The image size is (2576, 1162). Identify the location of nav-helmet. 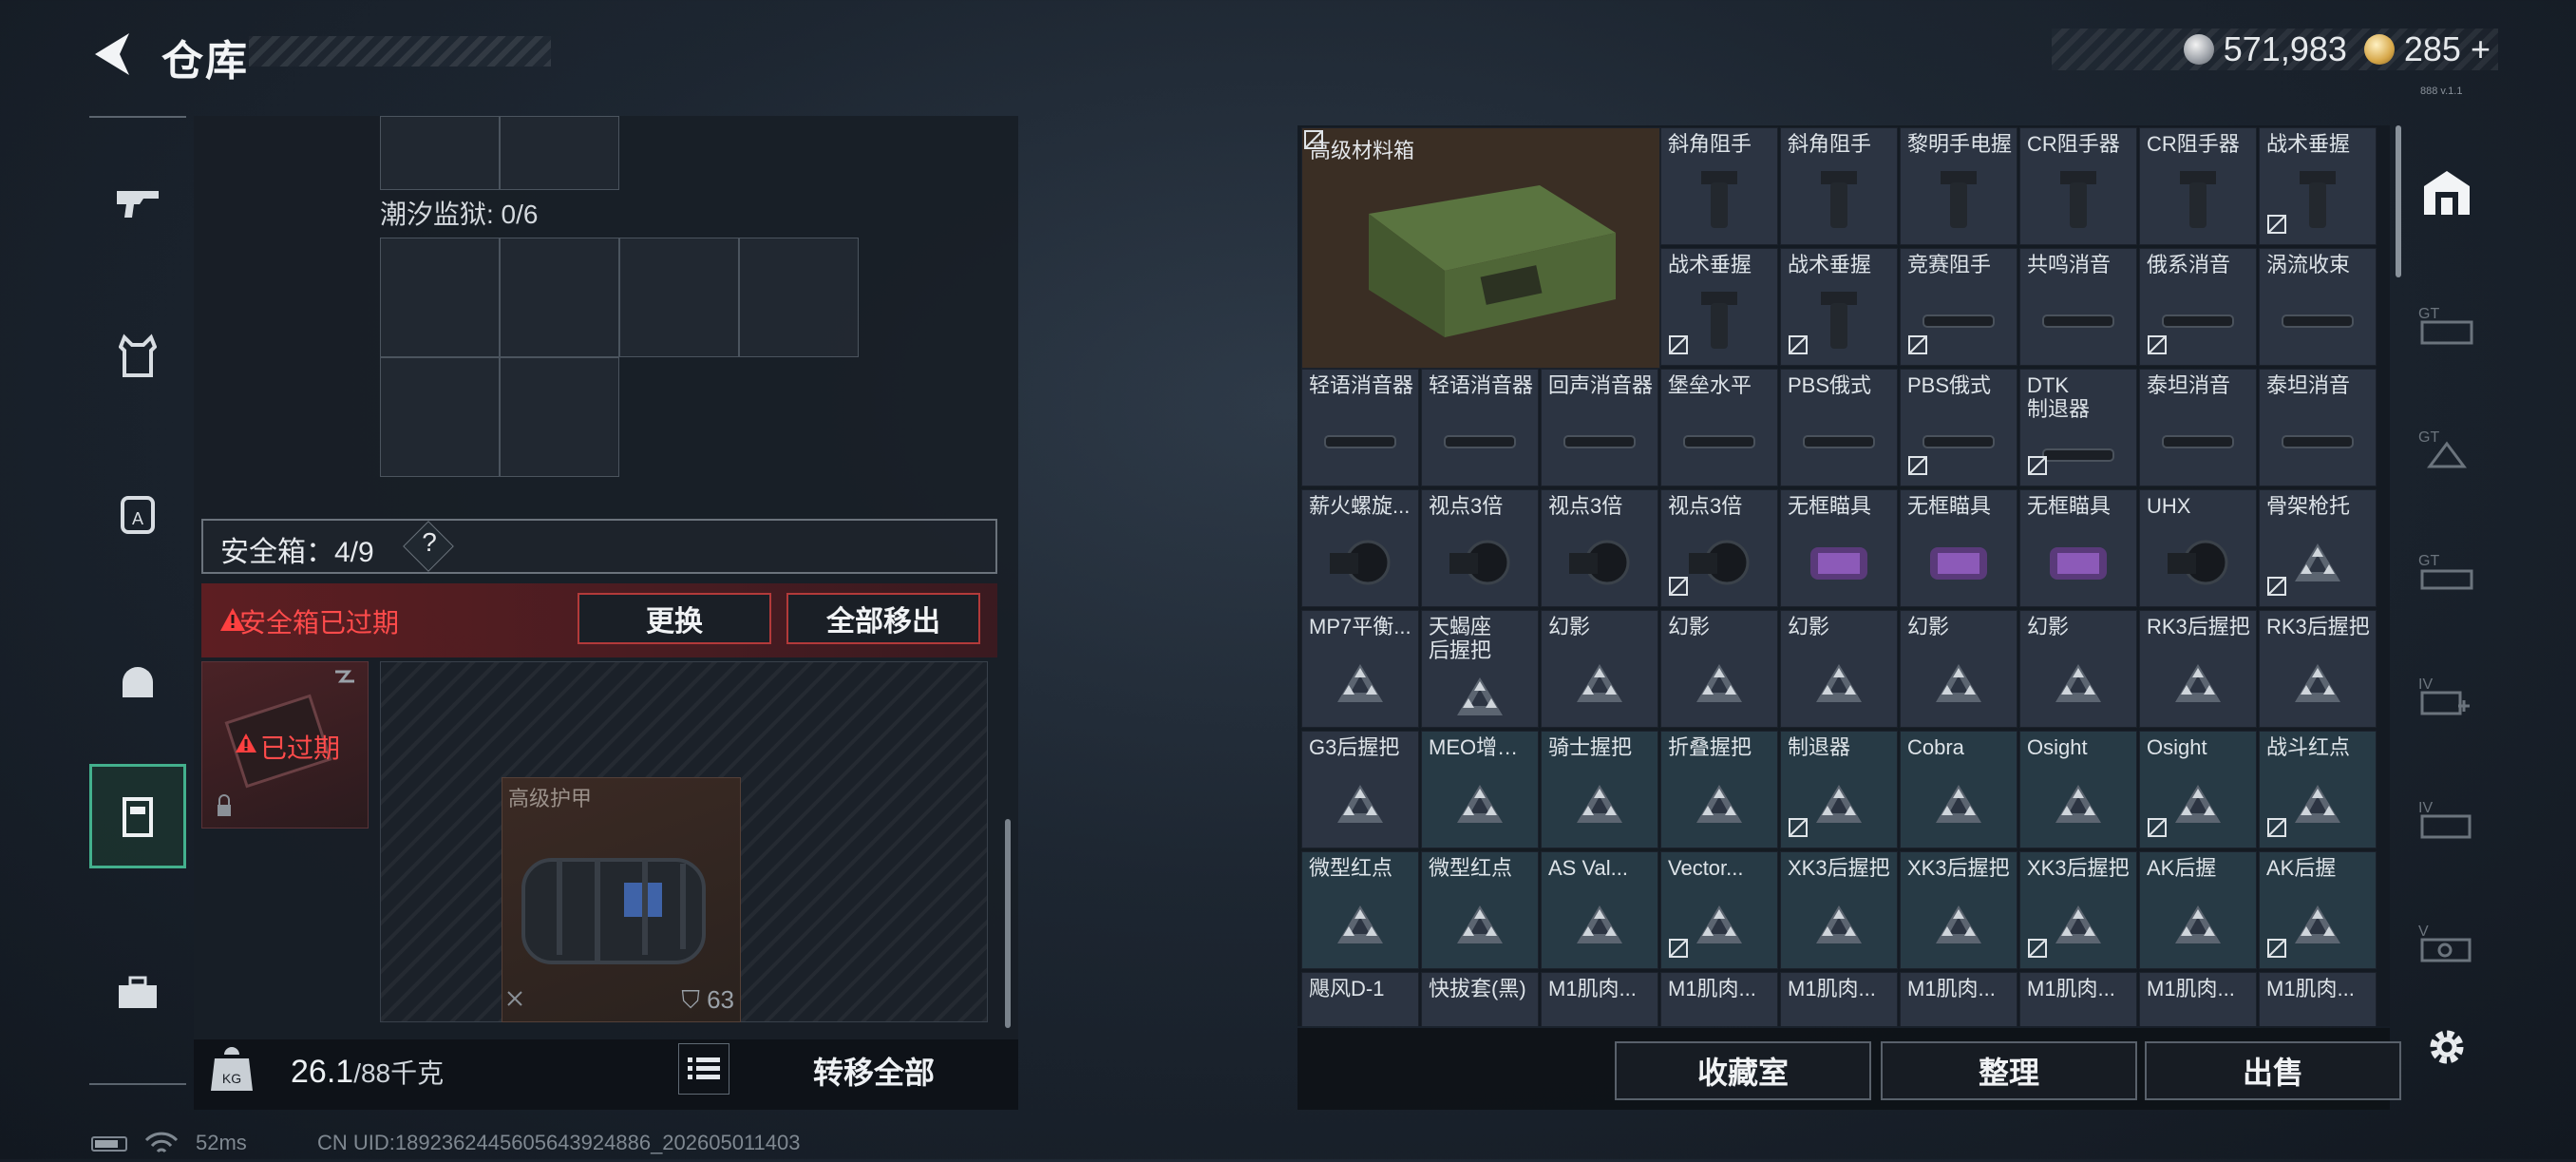
(137, 679).